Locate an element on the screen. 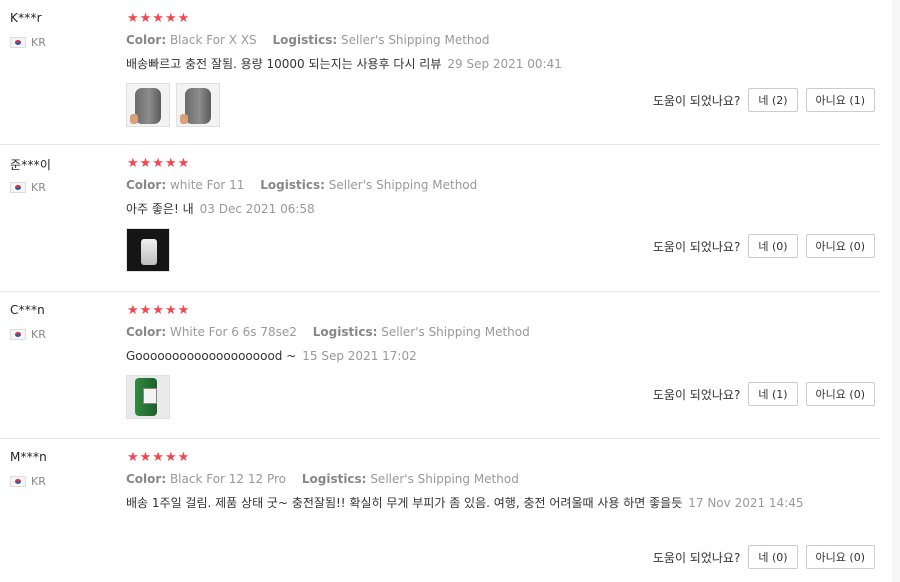  helpful-vote: 도움이 되었나요? 네 (2) 아니요 (1) is located at coordinates (764, 100).